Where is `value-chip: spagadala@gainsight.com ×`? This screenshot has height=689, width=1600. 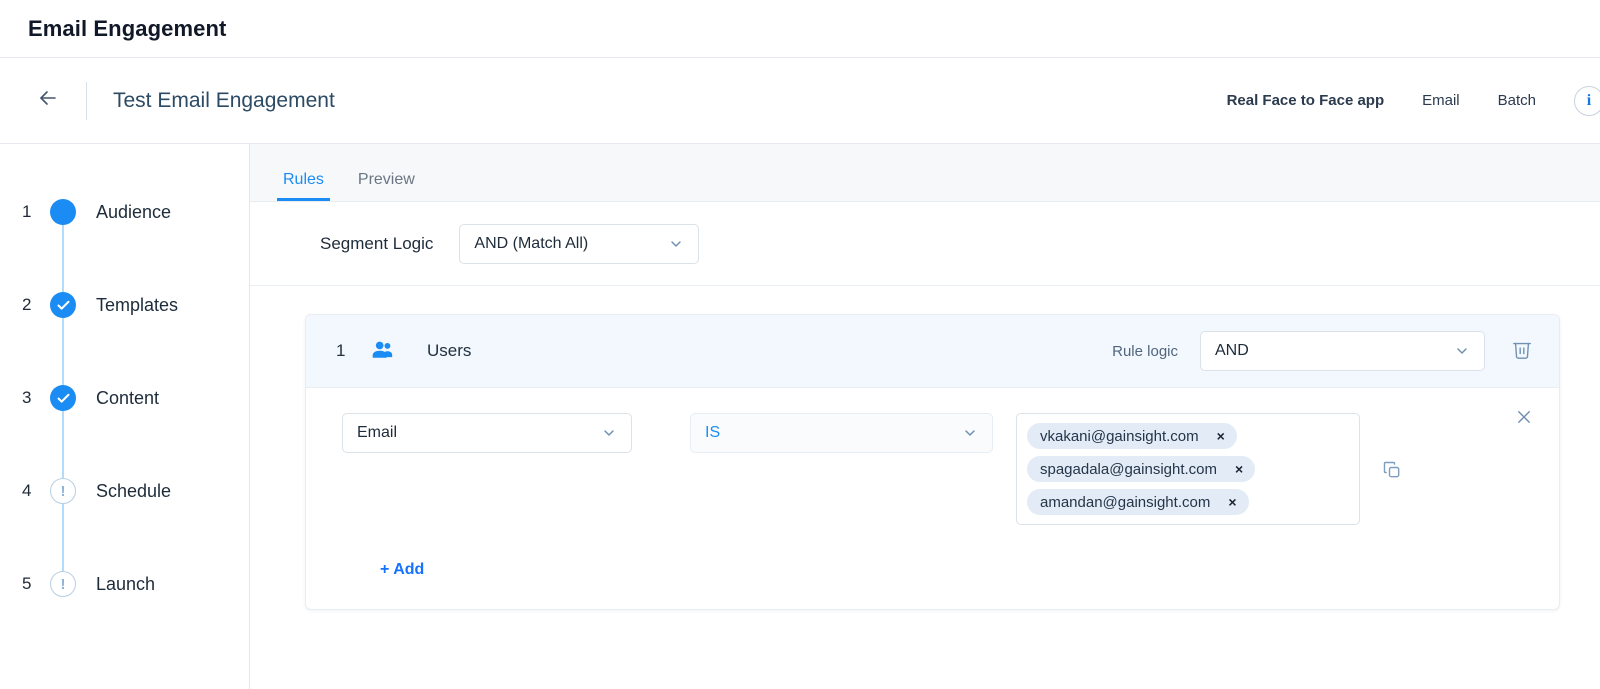
value-chip: spagadala@gainsight.com × is located at coordinates (1141, 469).